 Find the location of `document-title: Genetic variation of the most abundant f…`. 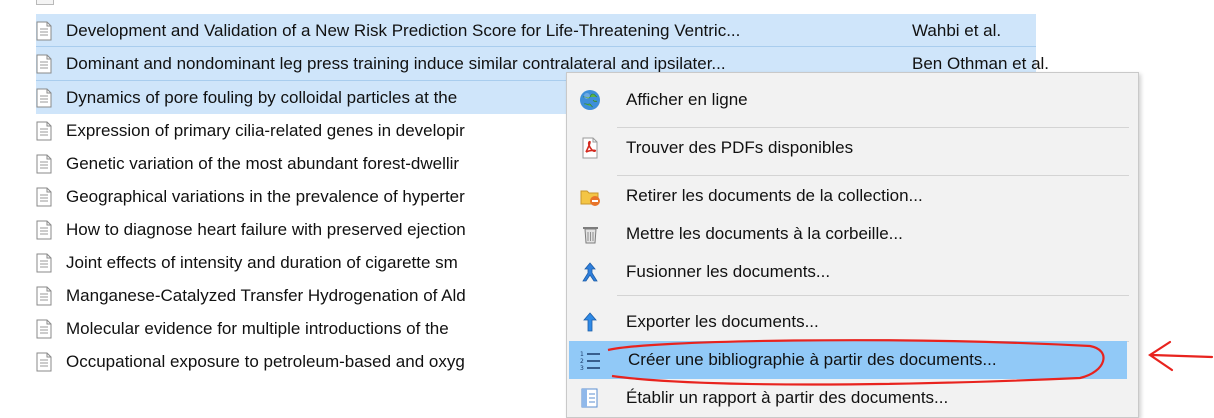

document-title: Genetic variation of the most abundant f… is located at coordinates (263, 163).